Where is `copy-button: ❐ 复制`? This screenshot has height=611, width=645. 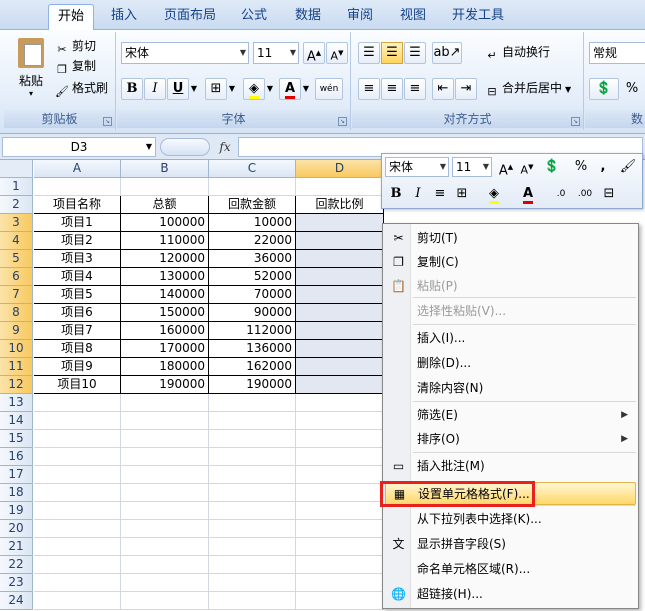
copy-button: ❐ 复制 is located at coordinates (75, 66).